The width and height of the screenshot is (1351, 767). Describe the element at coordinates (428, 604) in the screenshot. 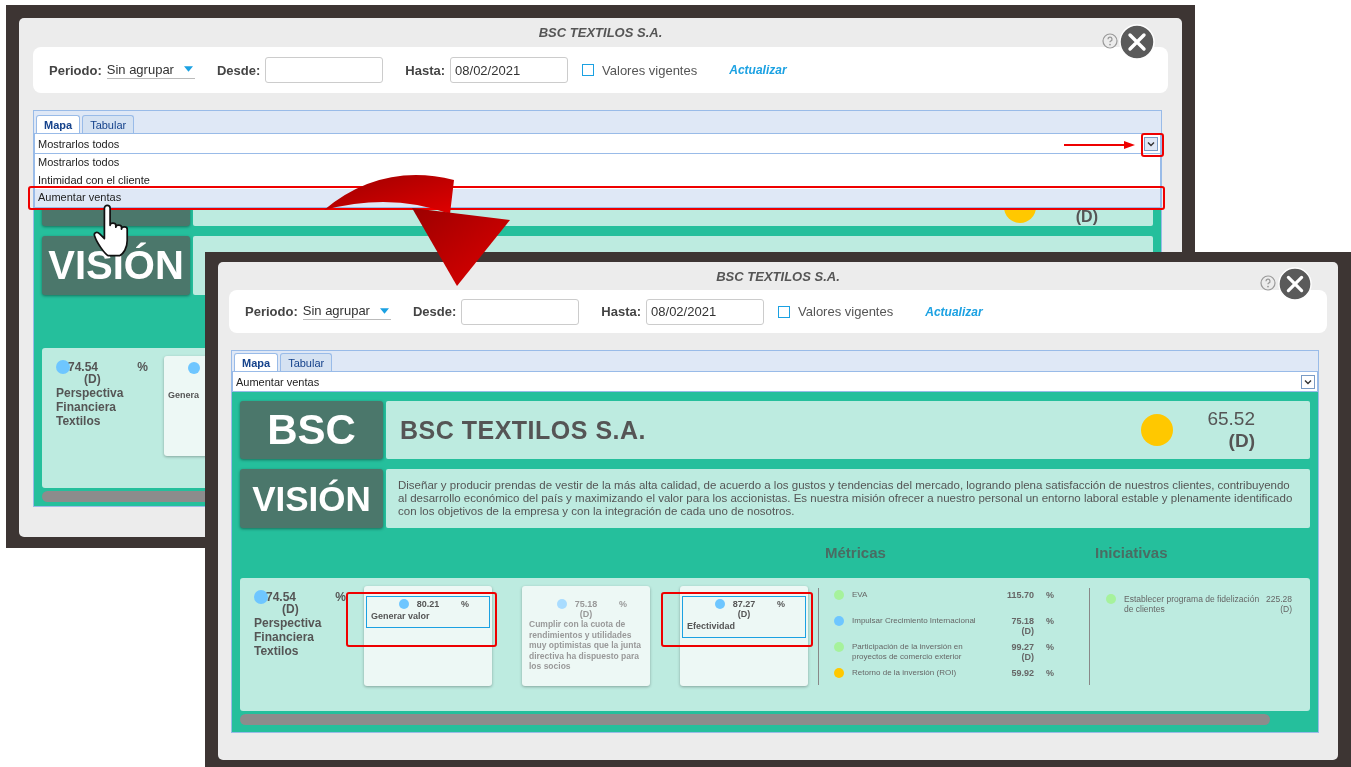

I see `objective-value: 80.21` at that location.